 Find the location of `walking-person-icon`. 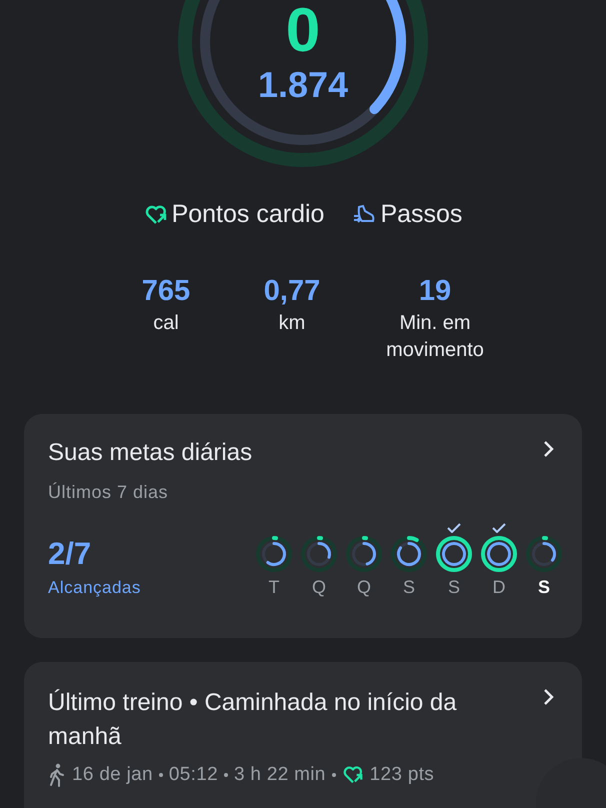

walking-person-icon is located at coordinates (57, 775).